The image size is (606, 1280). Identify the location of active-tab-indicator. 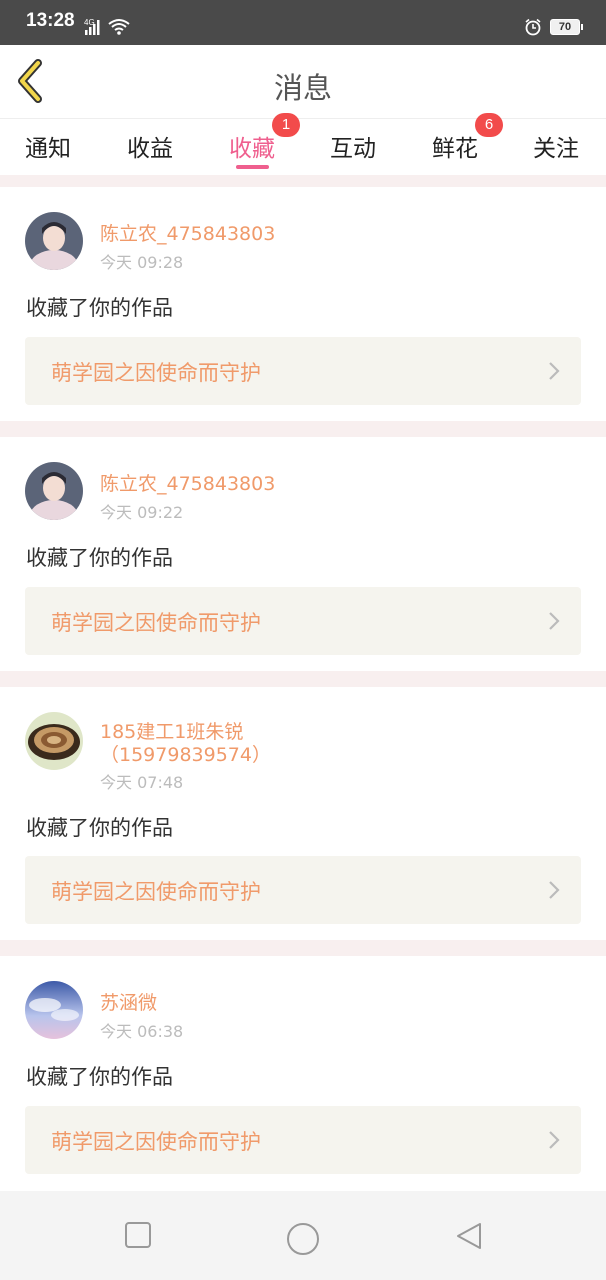
(252, 167).